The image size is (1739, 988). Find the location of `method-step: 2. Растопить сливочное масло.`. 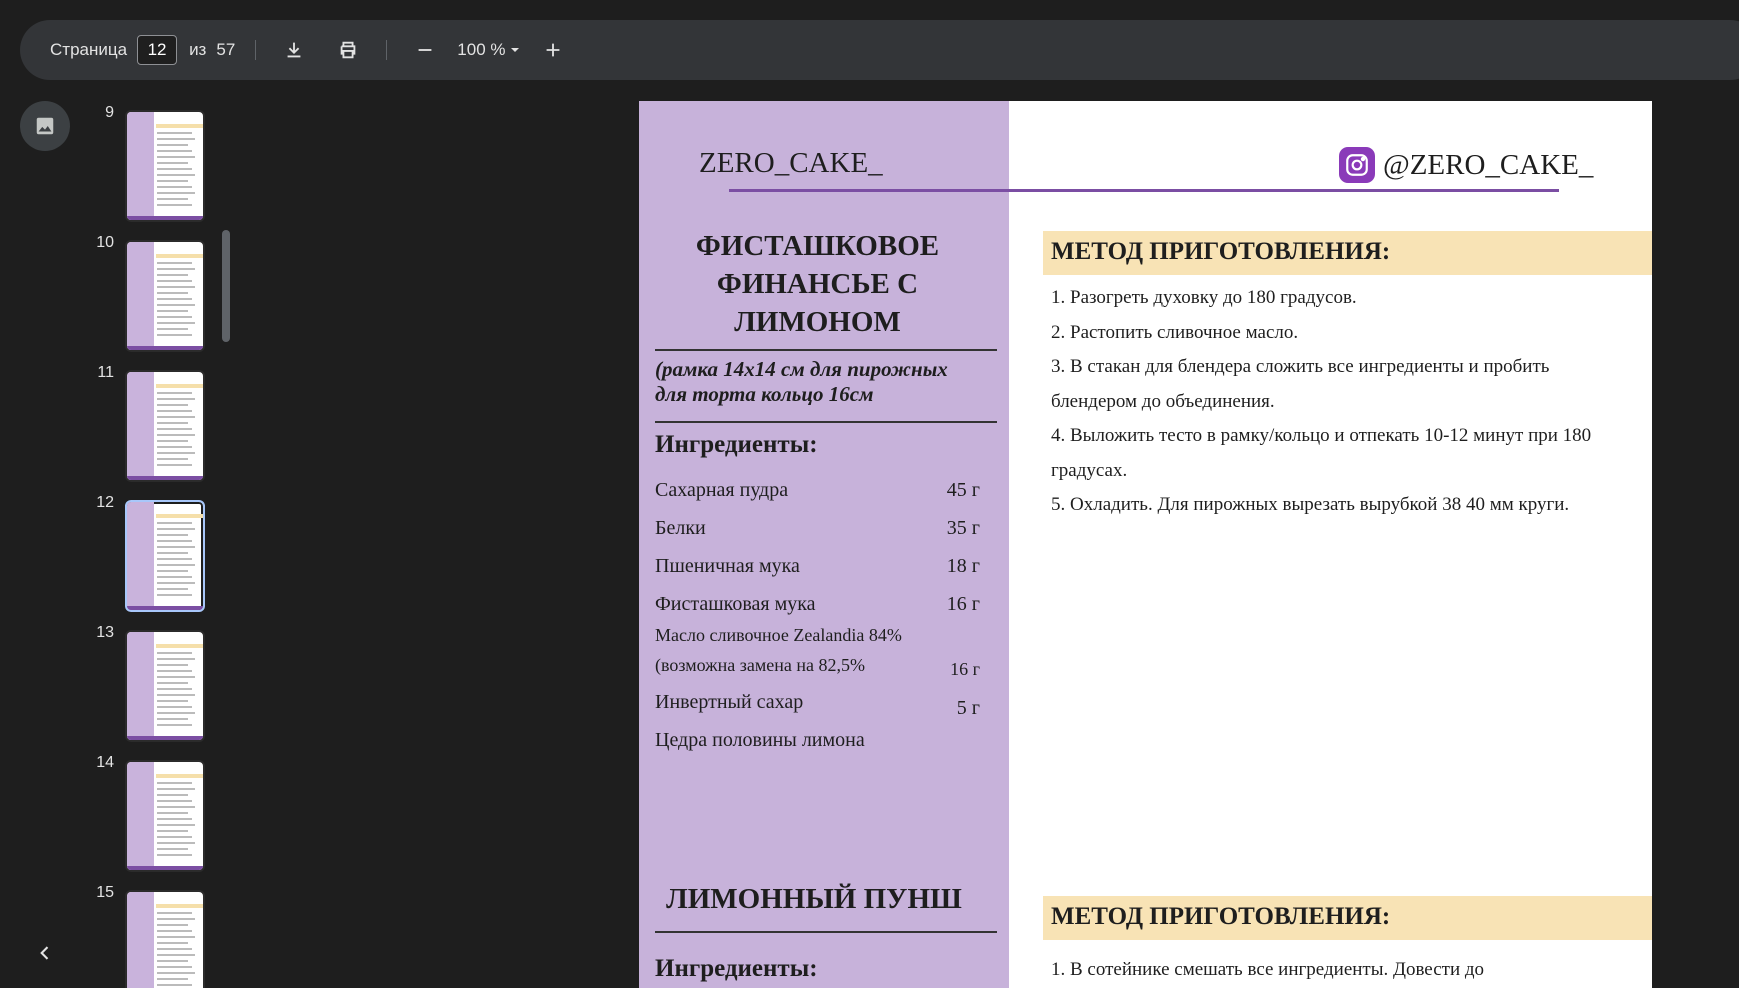

method-step: 2. Растопить сливочное масло. is located at coordinates (1175, 332).